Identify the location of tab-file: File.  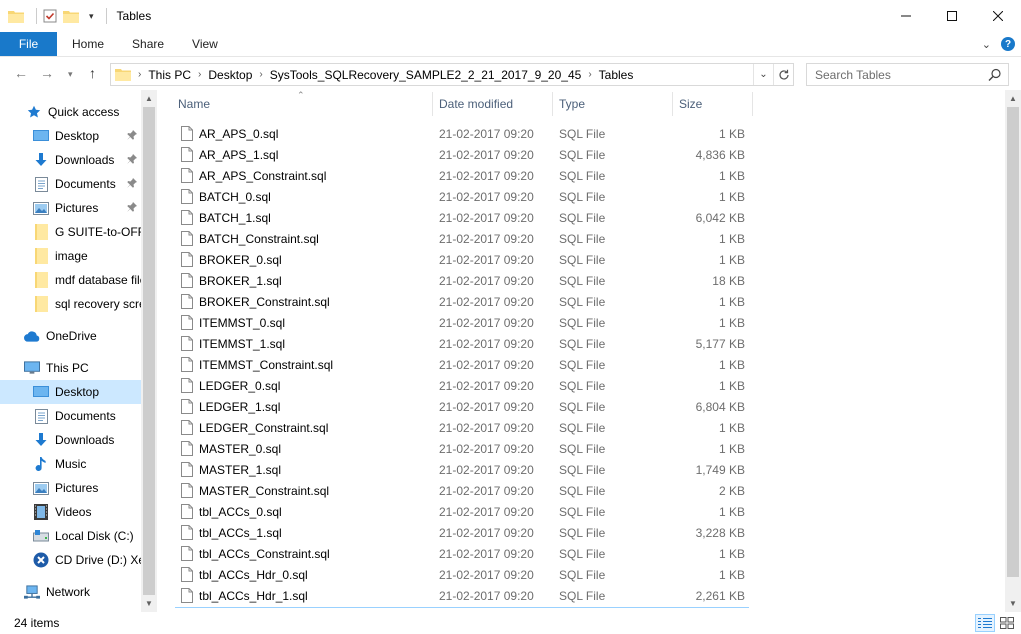
(28, 44).